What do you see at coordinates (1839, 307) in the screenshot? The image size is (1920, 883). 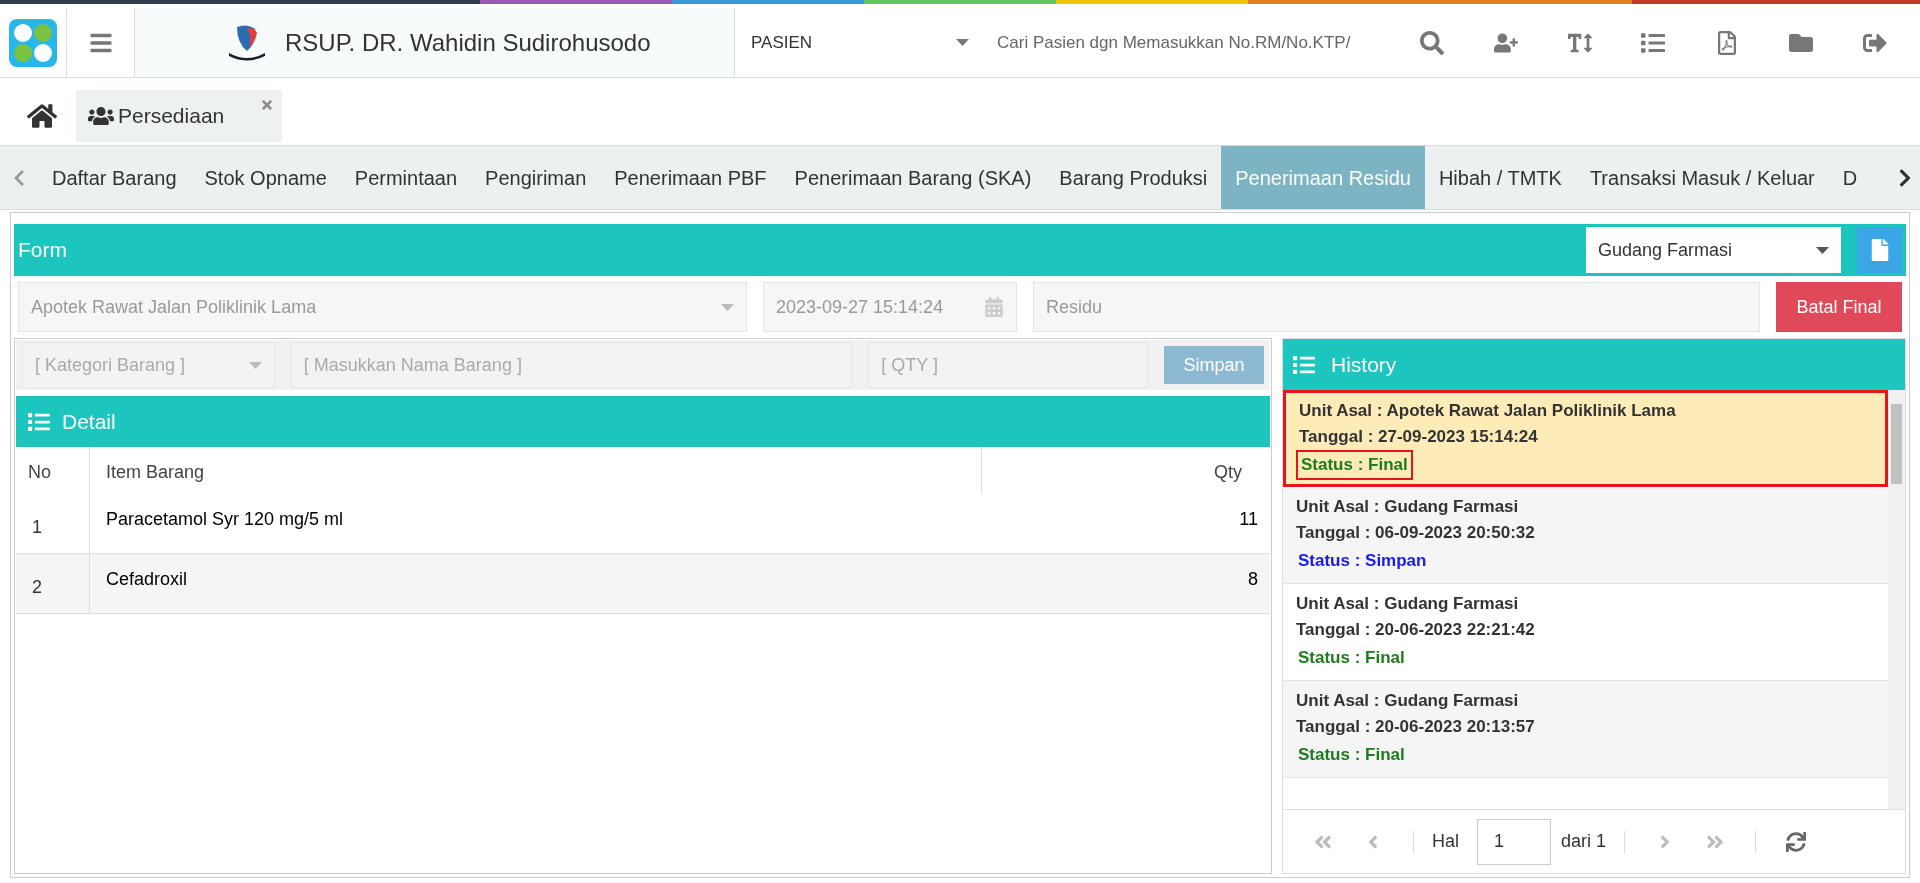 I see `cancel-final-button: Batal Final` at bounding box center [1839, 307].